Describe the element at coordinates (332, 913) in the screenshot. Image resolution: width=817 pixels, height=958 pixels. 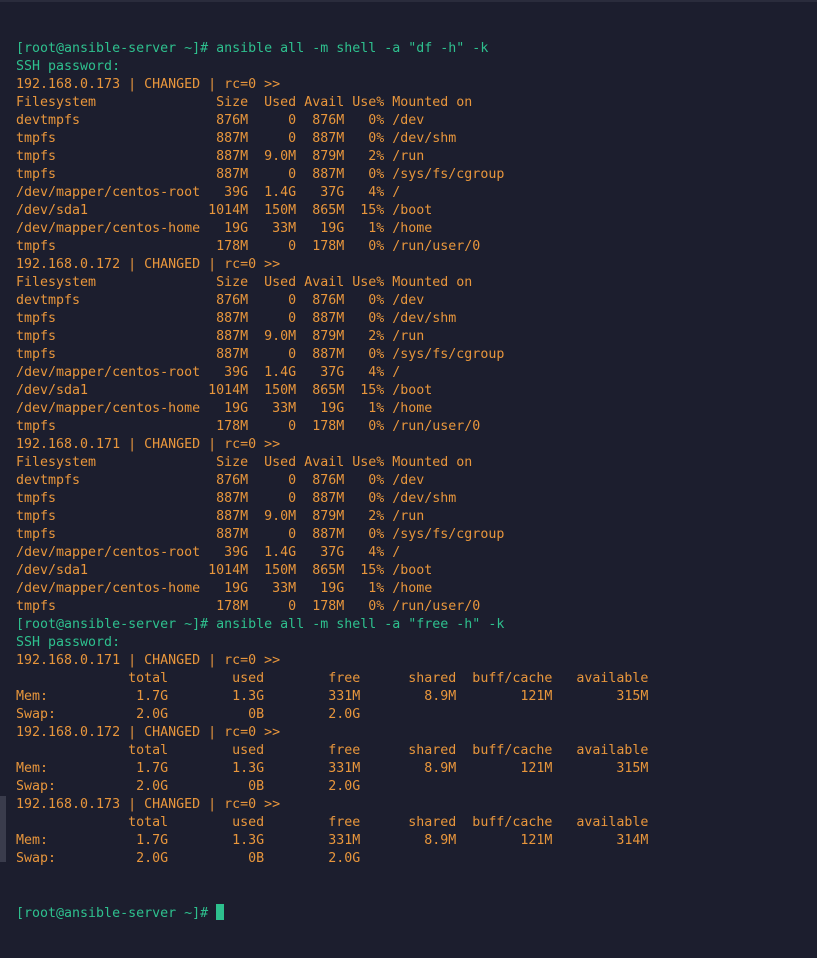
I see `current-prompt-line: [root@ansible-server ~]#` at that location.